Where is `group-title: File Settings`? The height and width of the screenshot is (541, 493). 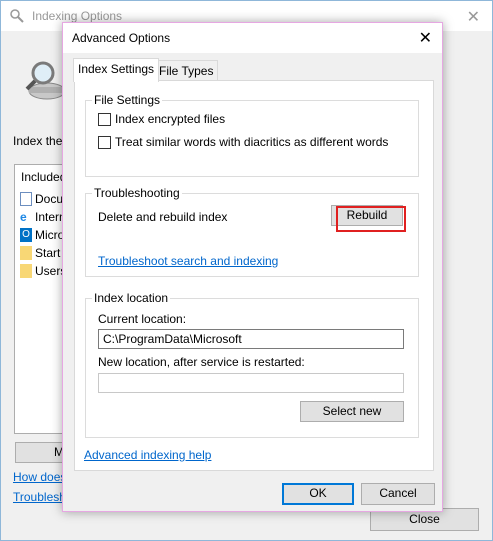
group-title: File Settings is located at coordinates (127, 100).